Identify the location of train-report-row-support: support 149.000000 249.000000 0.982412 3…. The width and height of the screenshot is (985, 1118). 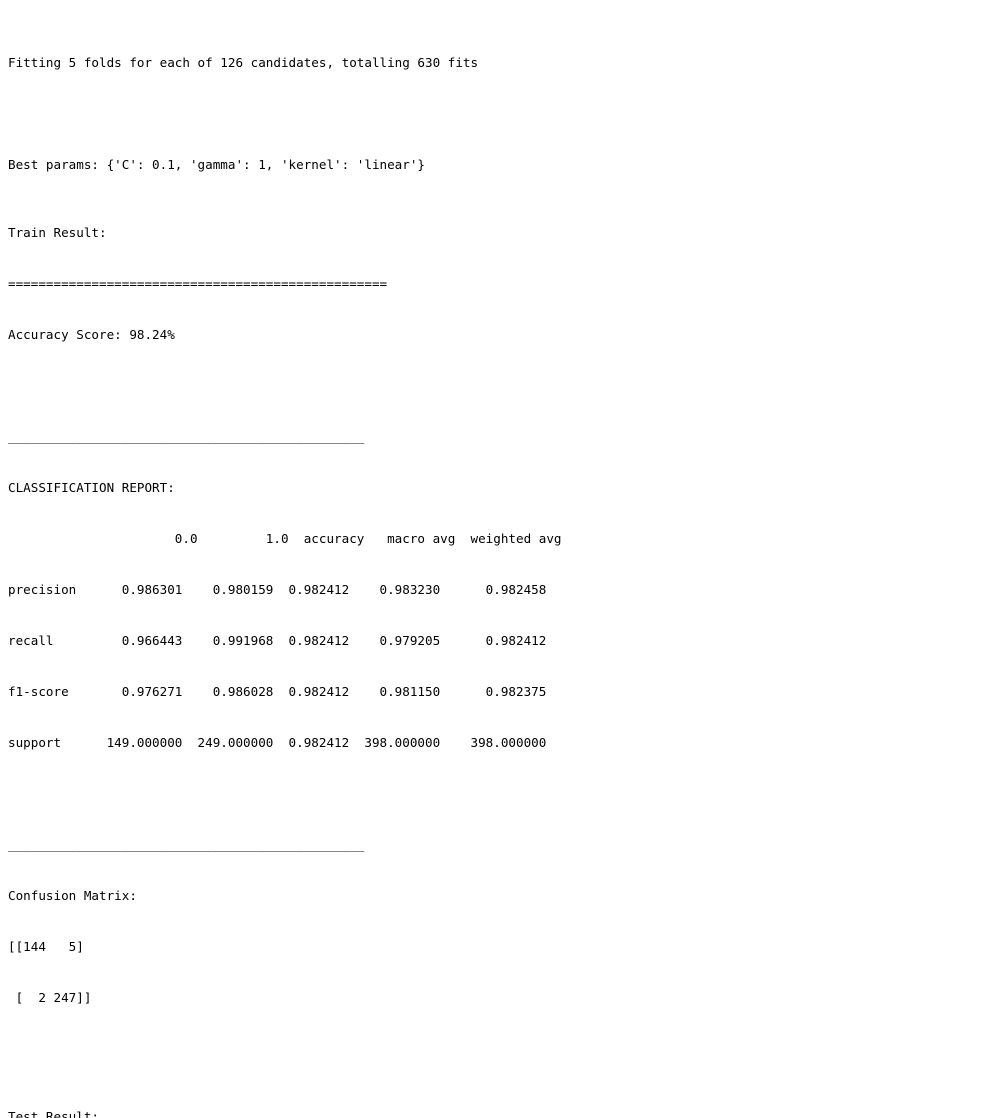
(277, 742).